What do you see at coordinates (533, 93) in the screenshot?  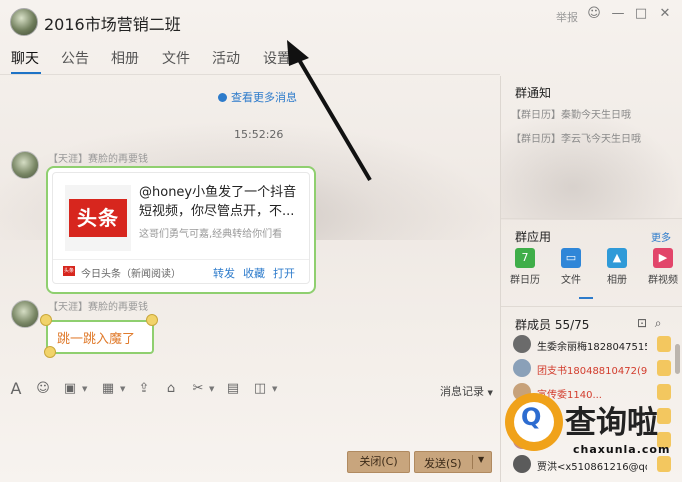 I see `group-notice-title: 群通知` at bounding box center [533, 93].